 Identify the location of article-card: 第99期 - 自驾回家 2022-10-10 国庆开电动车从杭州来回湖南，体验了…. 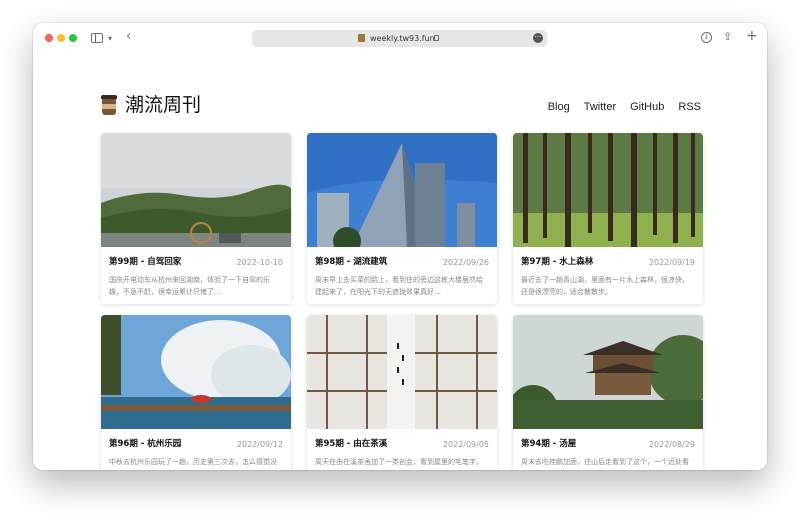
(196, 218).